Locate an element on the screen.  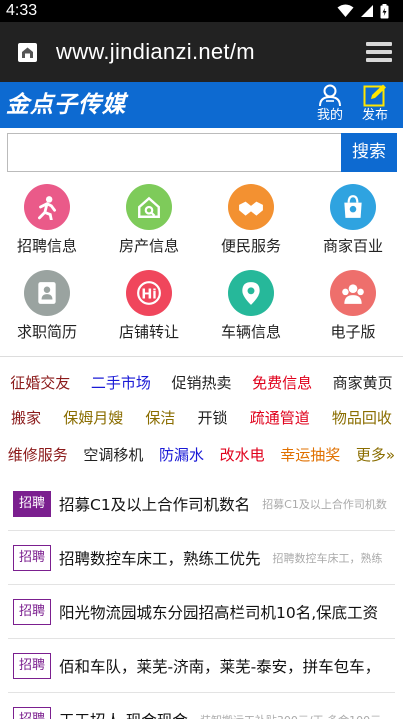
category-item: 房产信息 is located at coordinates (149, 221).